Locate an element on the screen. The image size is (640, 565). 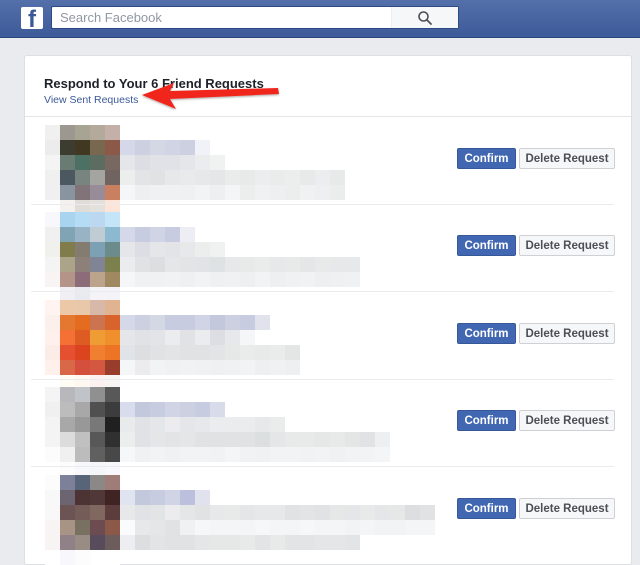
logo-glyph: f is located at coordinates (32, 18).